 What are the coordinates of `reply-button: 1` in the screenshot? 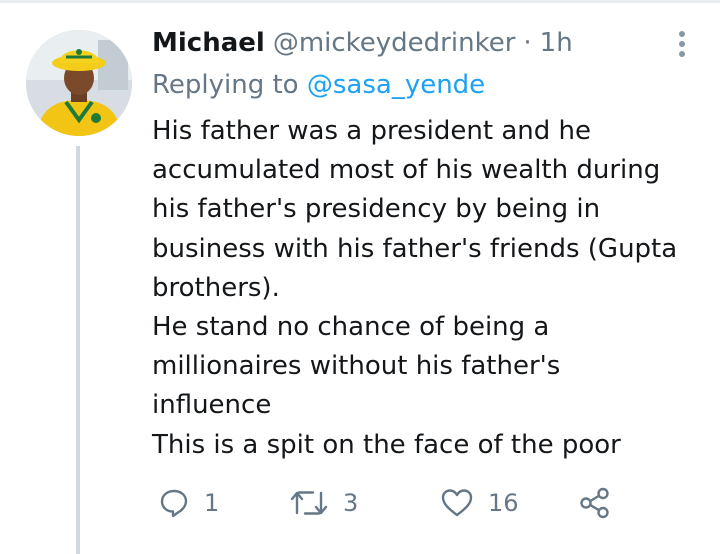 It's located at (188, 503).